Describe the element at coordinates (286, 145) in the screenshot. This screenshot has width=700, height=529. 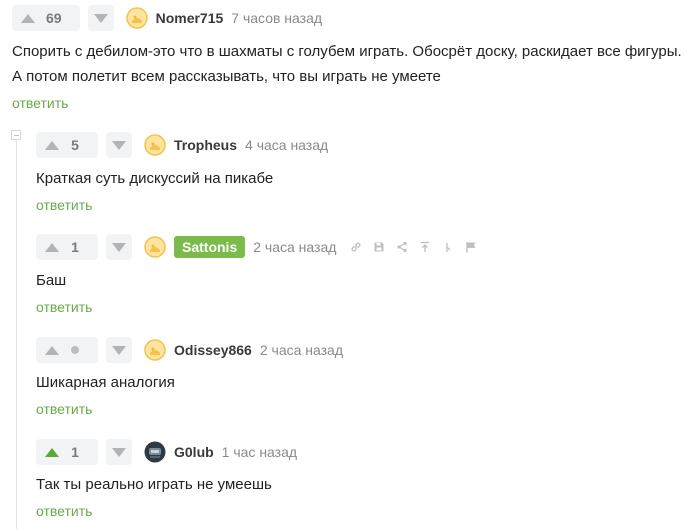
I see `comment-time: 4 часа назад` at that location.